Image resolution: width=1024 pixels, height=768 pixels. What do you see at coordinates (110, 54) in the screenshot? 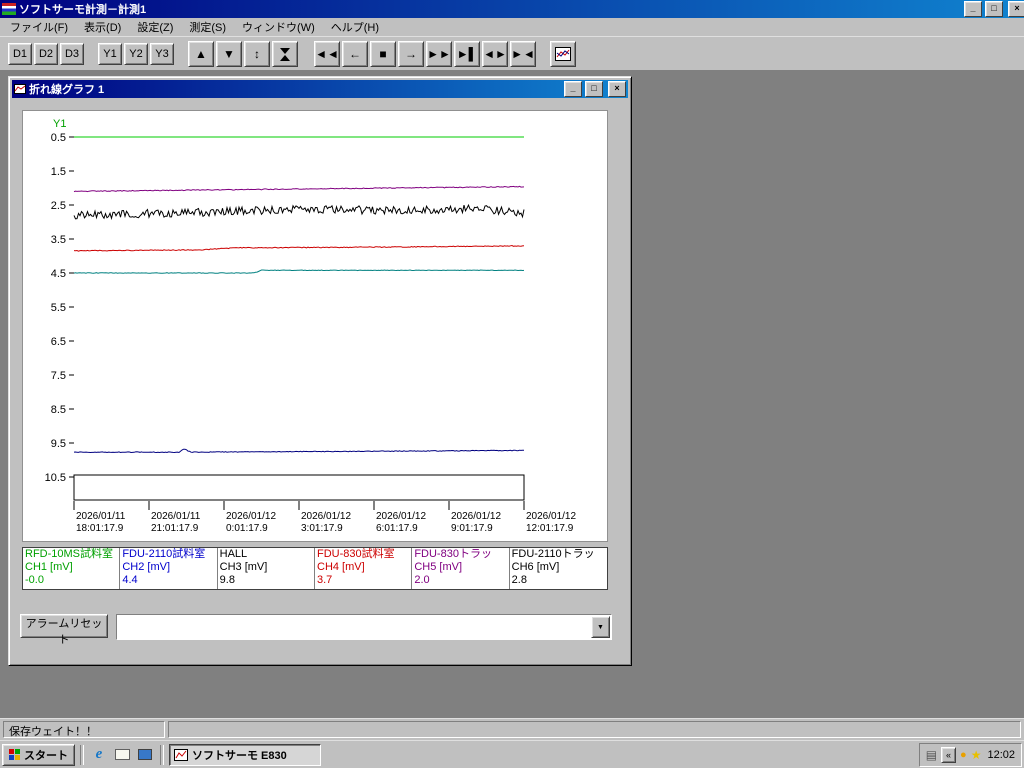
I see `toolbar-button-y1: Y1` at bounding box center [110, 54].